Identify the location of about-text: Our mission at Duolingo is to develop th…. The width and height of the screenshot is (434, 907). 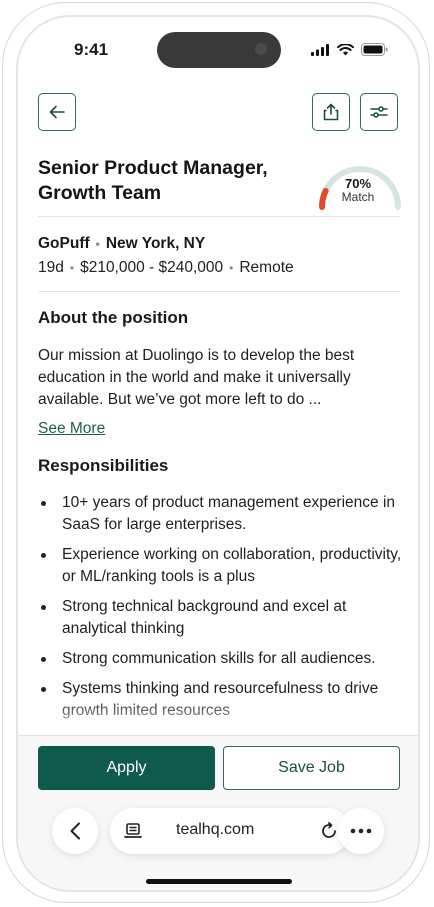
(196, 377).